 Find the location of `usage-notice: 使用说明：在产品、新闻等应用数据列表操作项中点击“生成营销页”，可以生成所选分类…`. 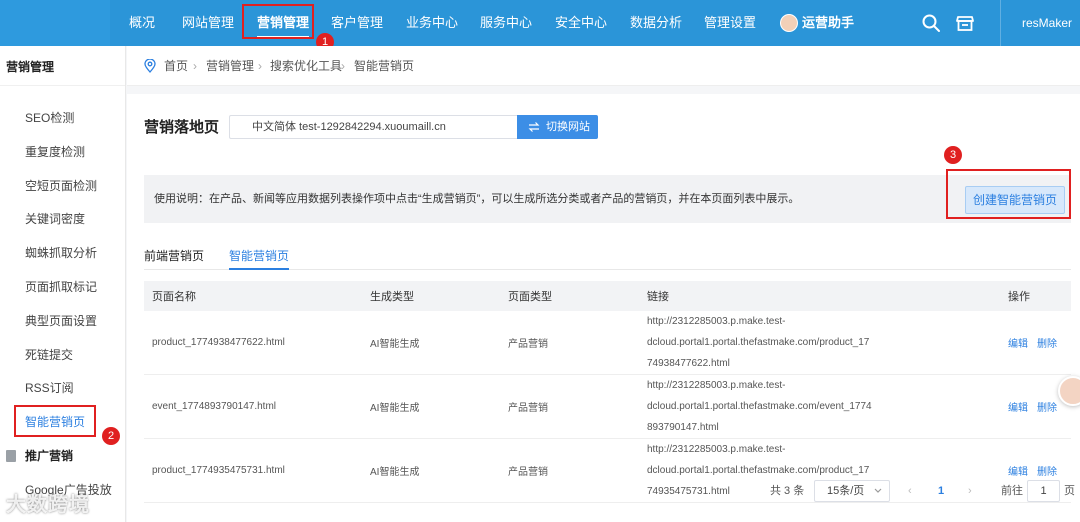

usage-notice: 使用说明：在产品、新闻等应用数据列表操作项中点击“生成营销页”，可以生成所选分类… is located at coordinates (607, 199).